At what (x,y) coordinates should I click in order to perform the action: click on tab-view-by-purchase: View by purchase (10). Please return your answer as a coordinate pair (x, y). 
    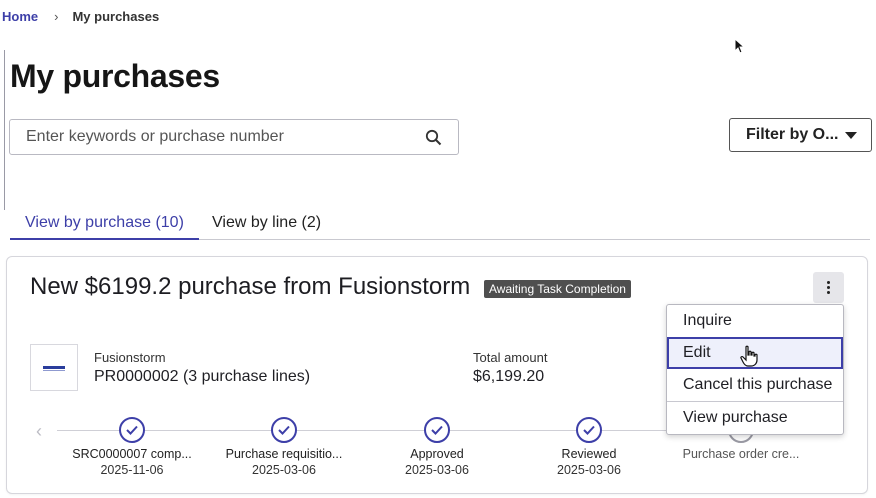
    Looking at the image, I should click on (104, 227).